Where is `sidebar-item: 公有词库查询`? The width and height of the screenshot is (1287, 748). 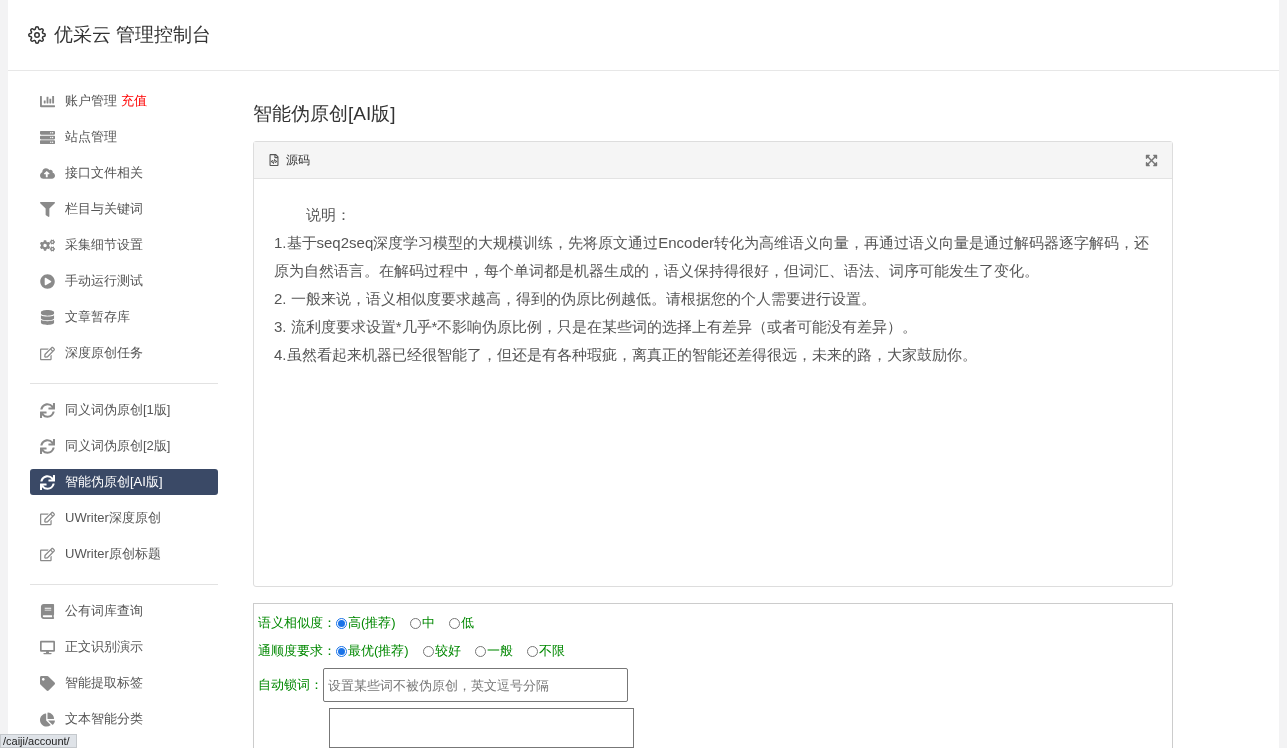 sidebar-item: 公有词库查询 is located at coordinates (124, 611).